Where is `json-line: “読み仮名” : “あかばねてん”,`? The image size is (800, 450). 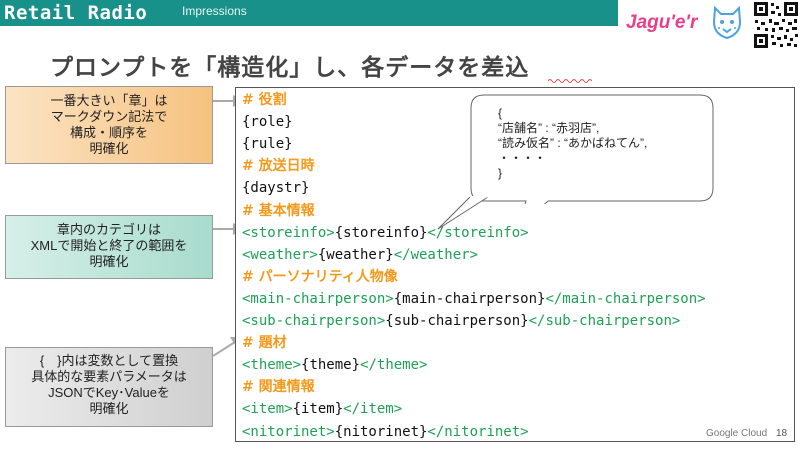
json-line: “読み仮名” : “あかばねてん”, is located at coordinates (573, 143).